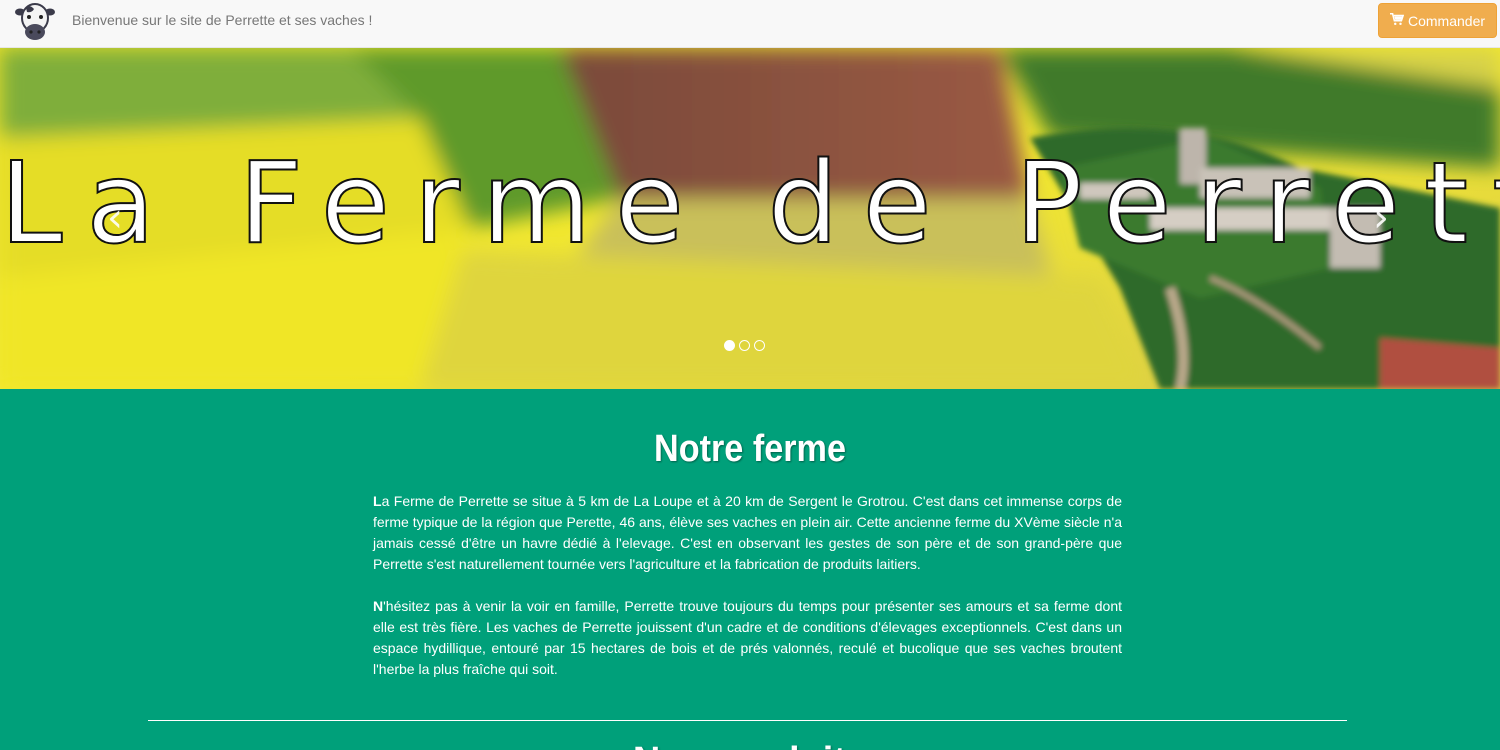 The image size is (1500, 750). I want to click on chevron-right-icon: ›, so click(1381, 218).